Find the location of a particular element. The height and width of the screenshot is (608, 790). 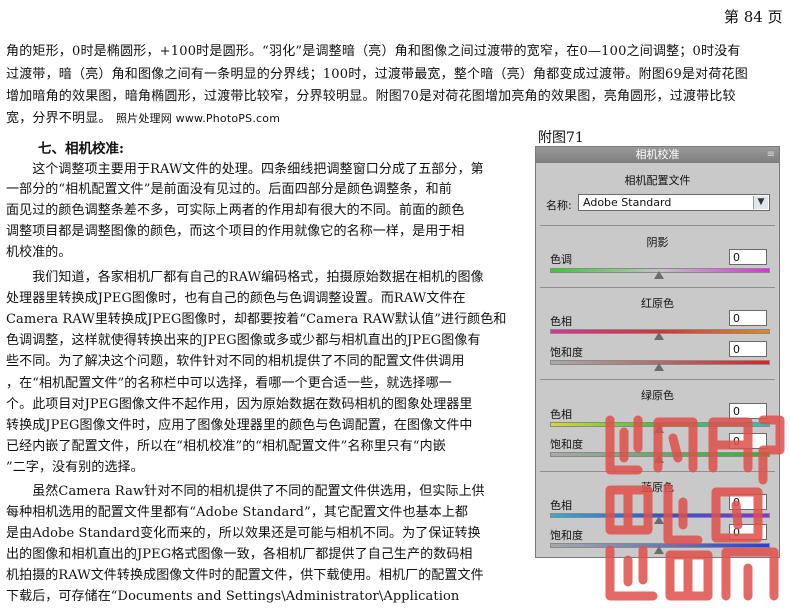

red-sat-label: 饱和度 is located at coordinates (566, 352).